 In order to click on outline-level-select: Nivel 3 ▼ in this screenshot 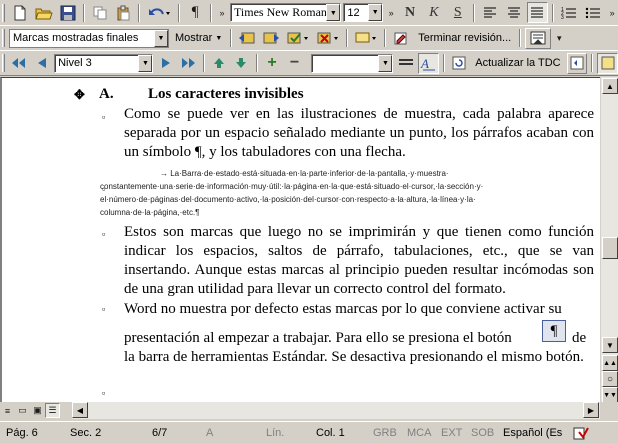, I will do `click(104, 63)`.